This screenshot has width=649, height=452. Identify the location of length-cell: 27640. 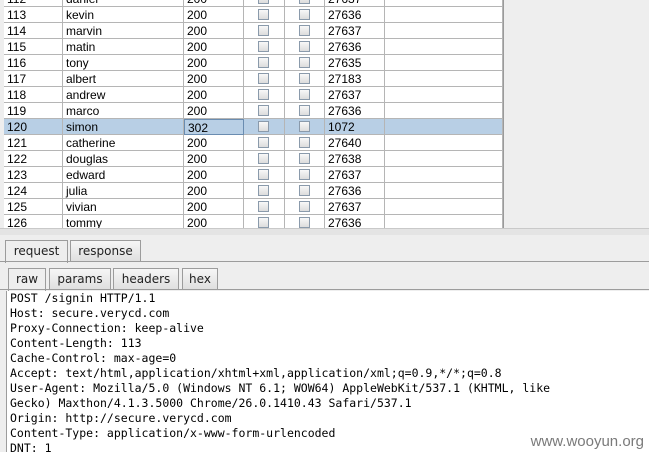
(355, 143).